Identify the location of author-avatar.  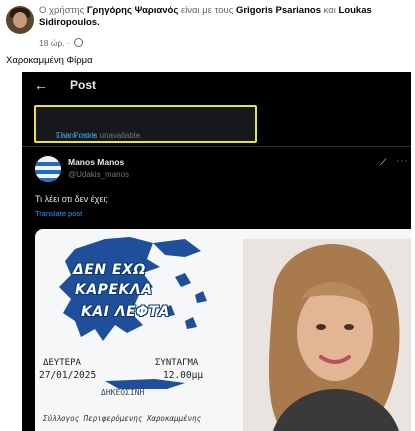
(20, 20).